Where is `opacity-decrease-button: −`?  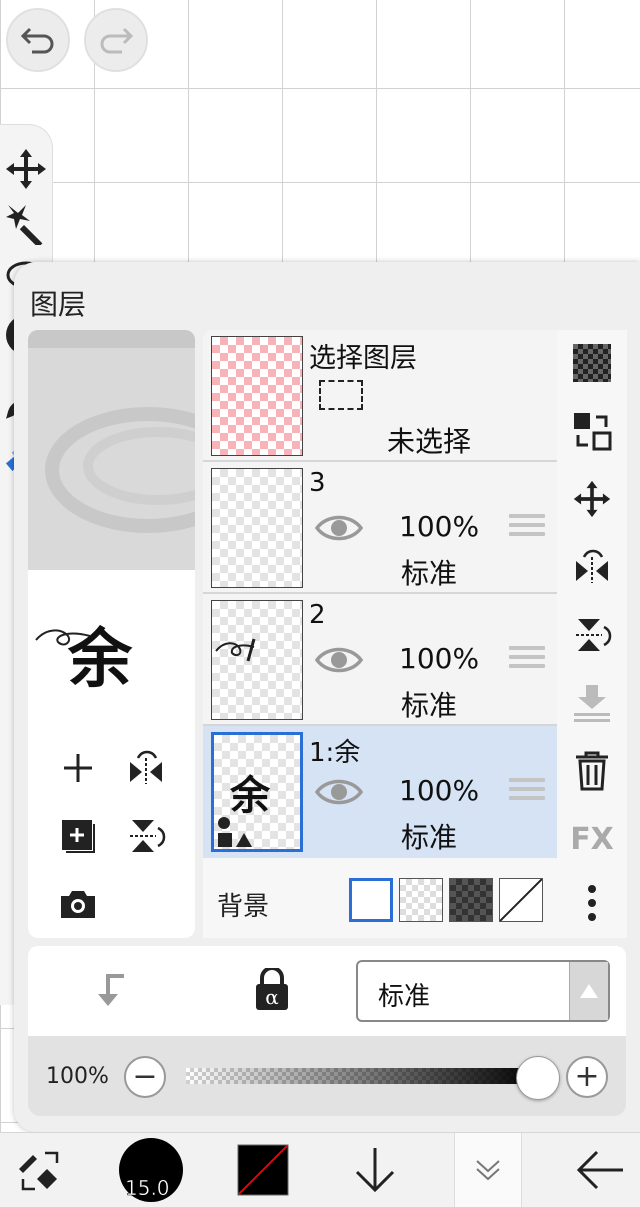 opacity-decrease-button: − is located at coordinates (145, 1077).